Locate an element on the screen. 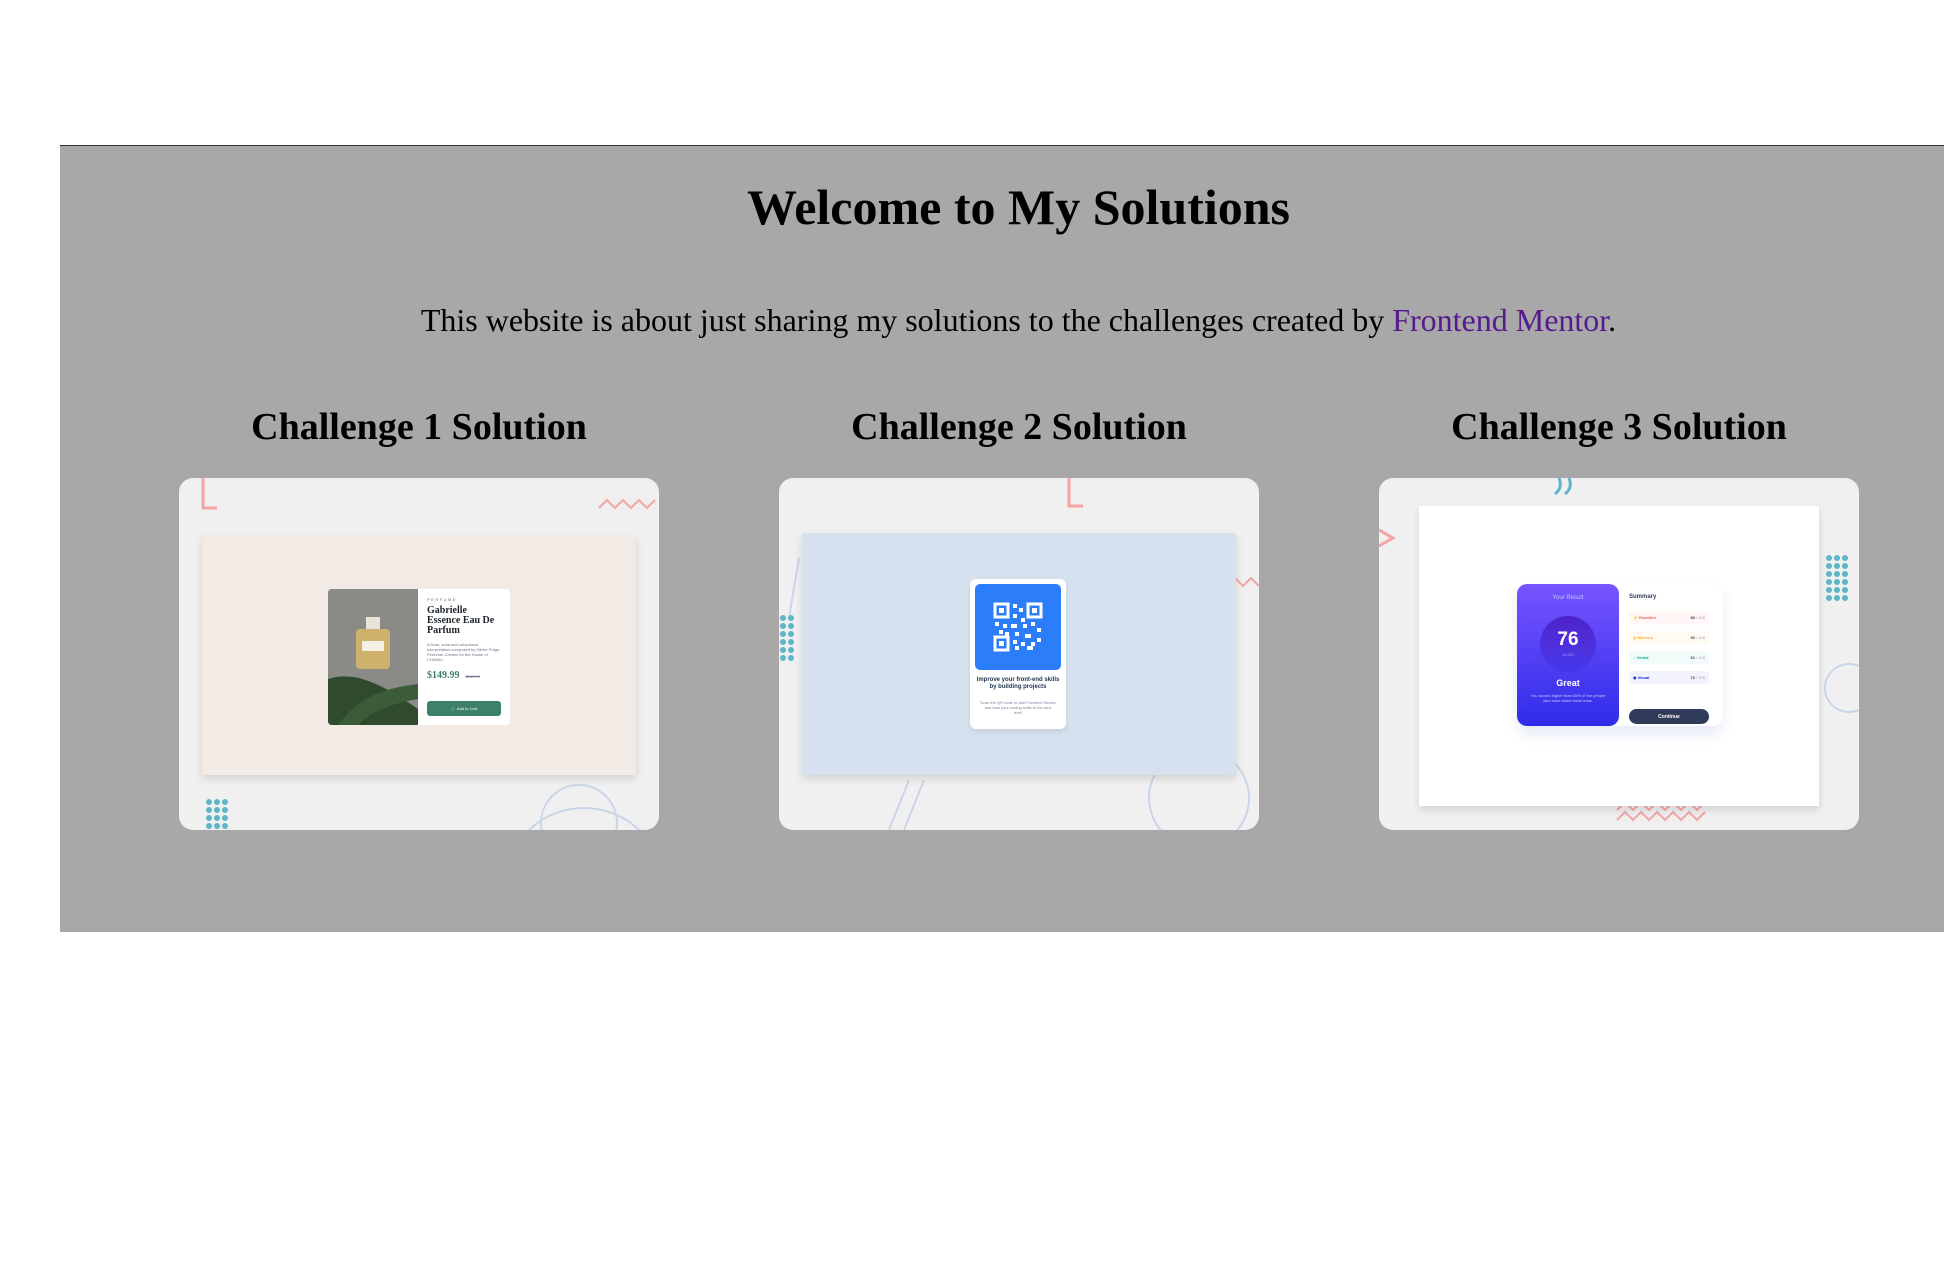 The image size is (1944, 1280). product-old-price: $169.99 is located at coordinates (472, 676).